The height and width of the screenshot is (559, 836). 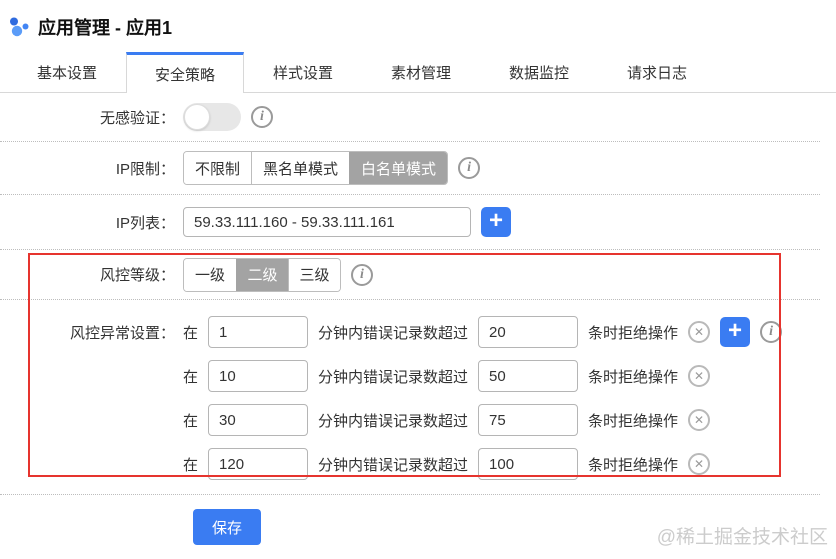 I want to click on captcha-row: 无感验证： i, so click(x=418, y=117).